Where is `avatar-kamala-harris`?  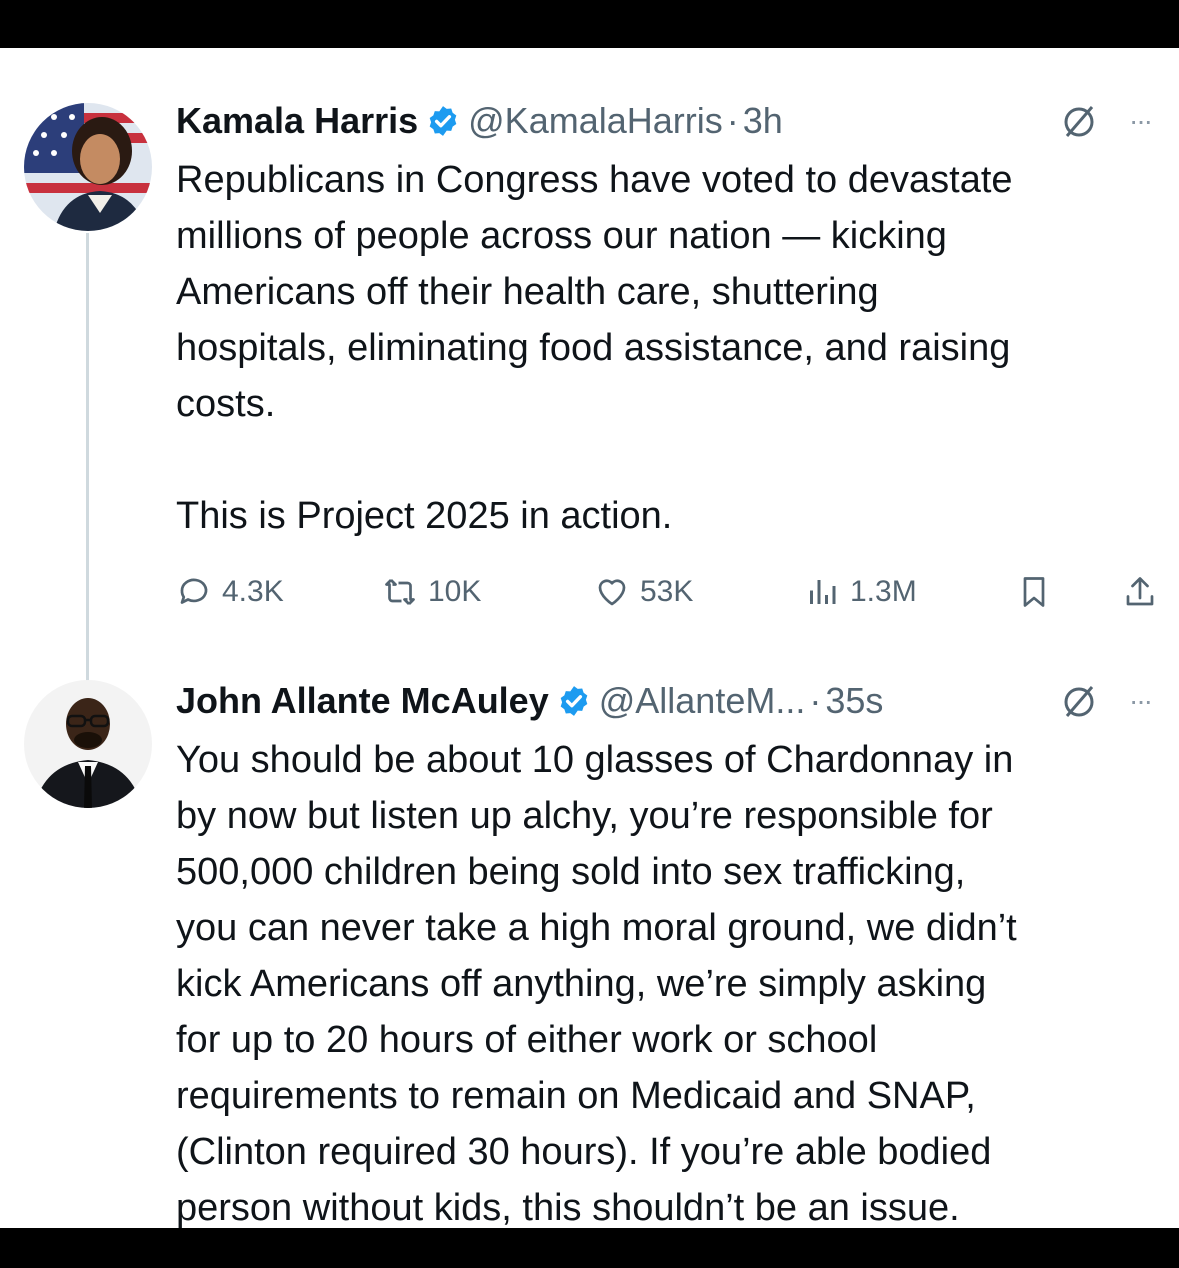 avatar-kamala-harris is located at coordinates (88, 167).